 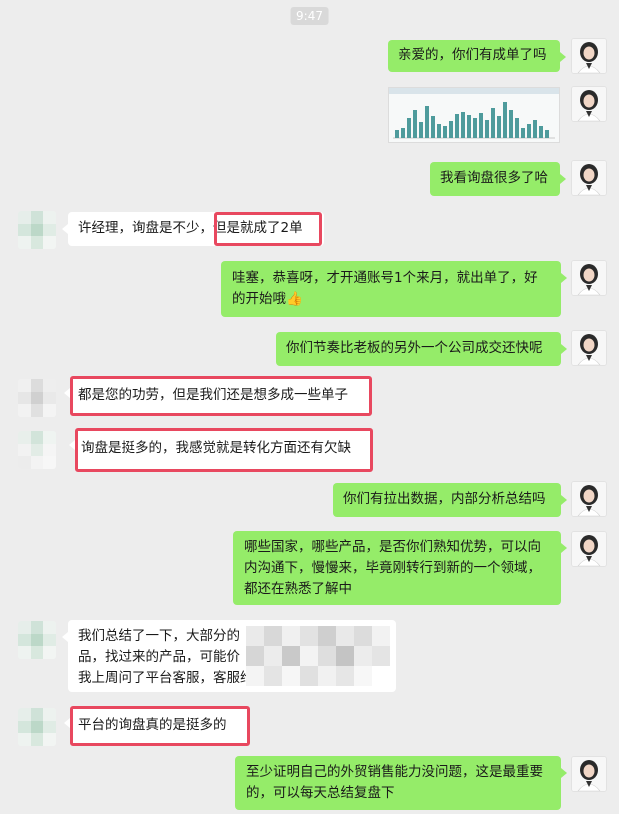 What do you see at coordinates (298, 589) in the screenshot?
I see `message-line: 都还在熟悉了解中` at bounding box center [298, 589].